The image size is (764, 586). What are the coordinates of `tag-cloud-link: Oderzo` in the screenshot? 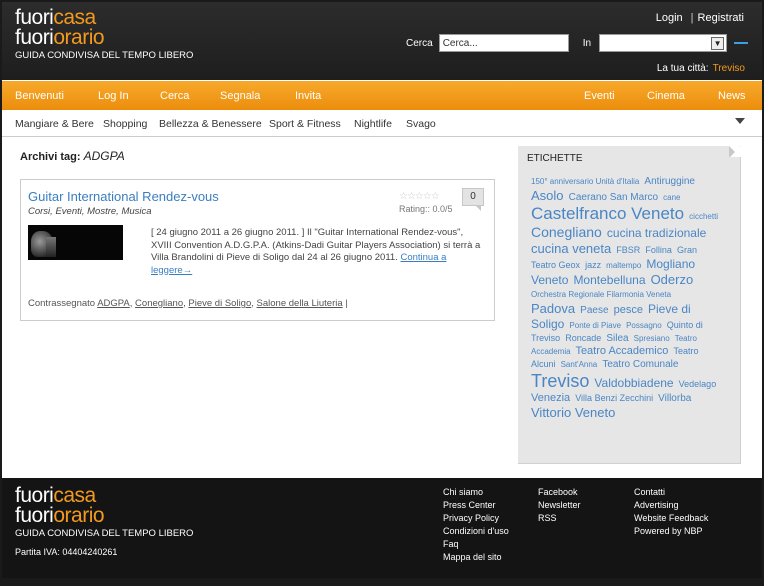 It's located at (672, 279).